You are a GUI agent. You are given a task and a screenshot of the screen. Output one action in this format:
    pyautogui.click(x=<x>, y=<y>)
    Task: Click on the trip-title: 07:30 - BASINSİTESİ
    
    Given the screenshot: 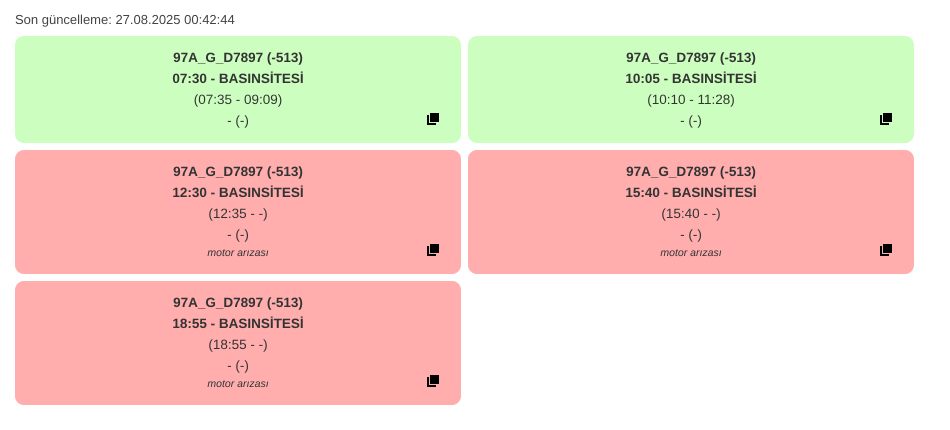 What is the action you would take?
    pyautogui.click(x=238, y=79)
    